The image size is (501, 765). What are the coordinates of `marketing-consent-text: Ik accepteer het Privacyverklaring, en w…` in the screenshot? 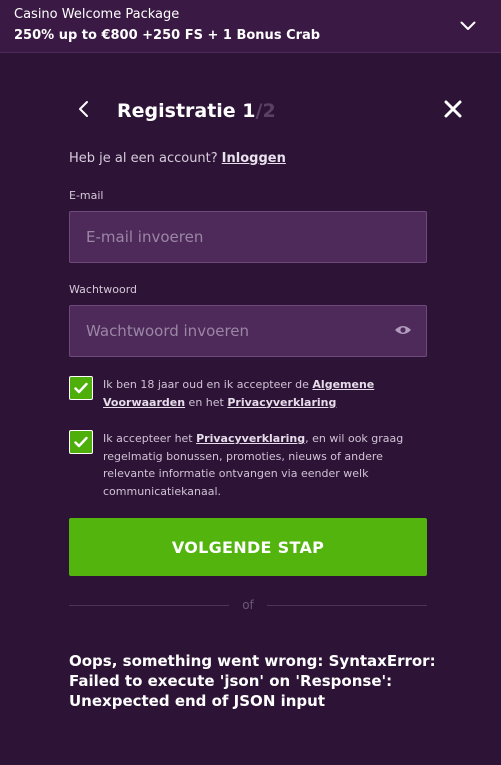 It's located at (265, 465).